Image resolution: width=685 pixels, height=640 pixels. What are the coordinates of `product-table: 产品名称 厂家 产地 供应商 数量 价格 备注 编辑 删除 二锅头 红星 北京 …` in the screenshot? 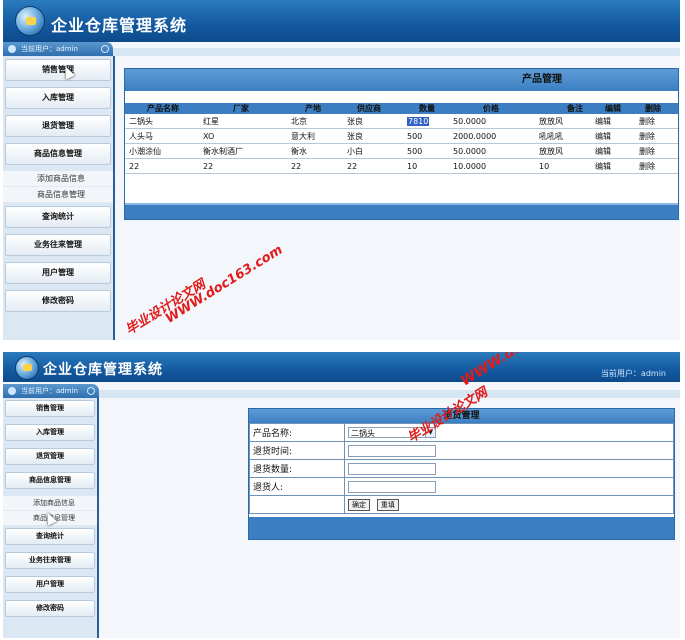 It's located at (401, 138).